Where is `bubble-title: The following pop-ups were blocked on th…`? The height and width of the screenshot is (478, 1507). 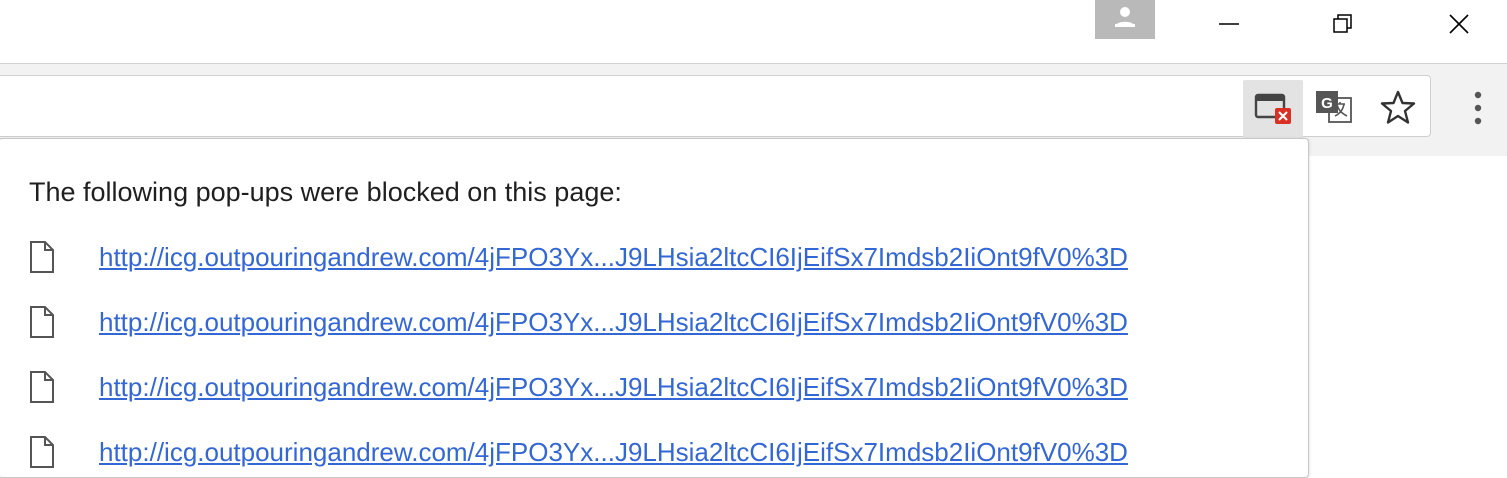 bubble-title: The following pop-ups were blocked on th… is located at coordinates (325, 192).